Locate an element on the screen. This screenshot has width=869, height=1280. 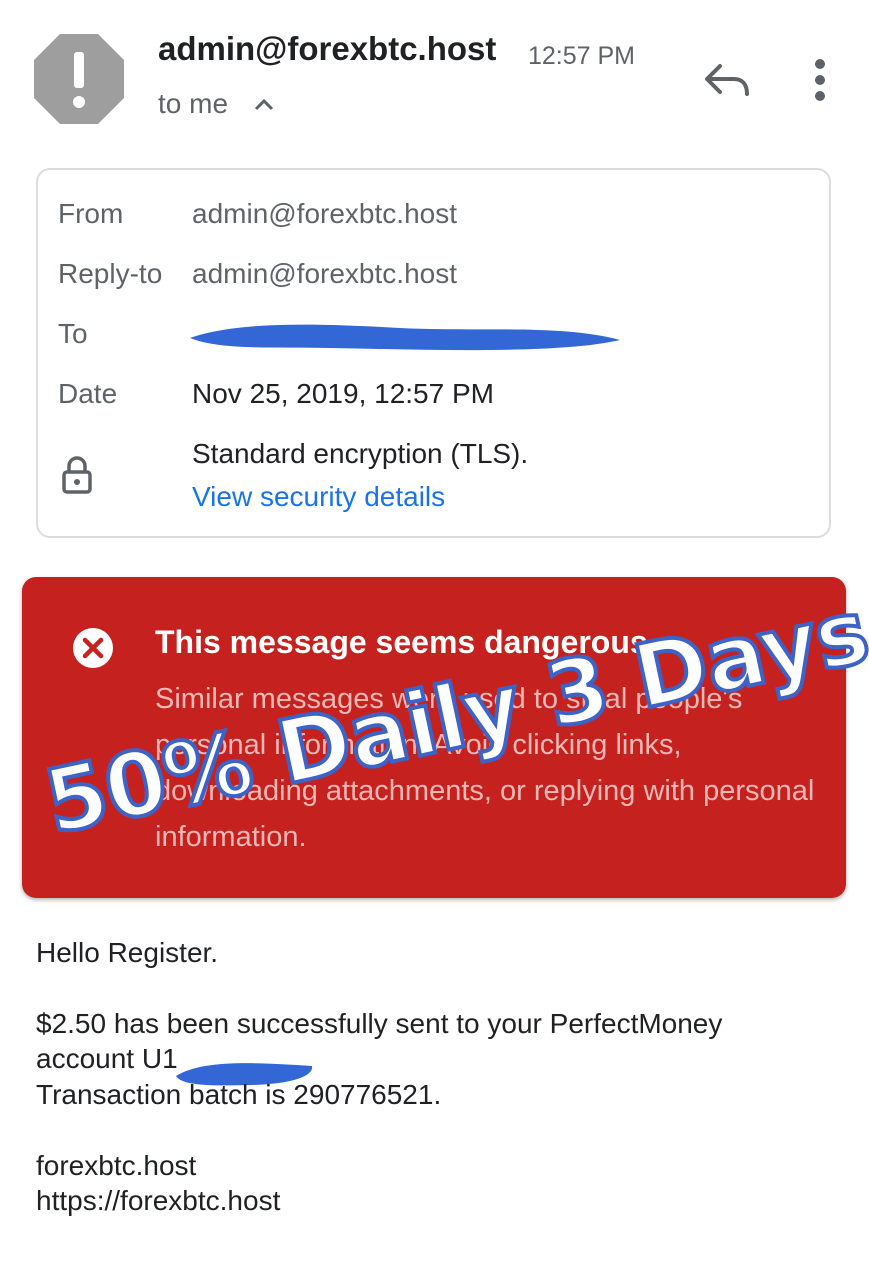
sender-address: admin@forexbtc.host is located at coordinates (327, 48).